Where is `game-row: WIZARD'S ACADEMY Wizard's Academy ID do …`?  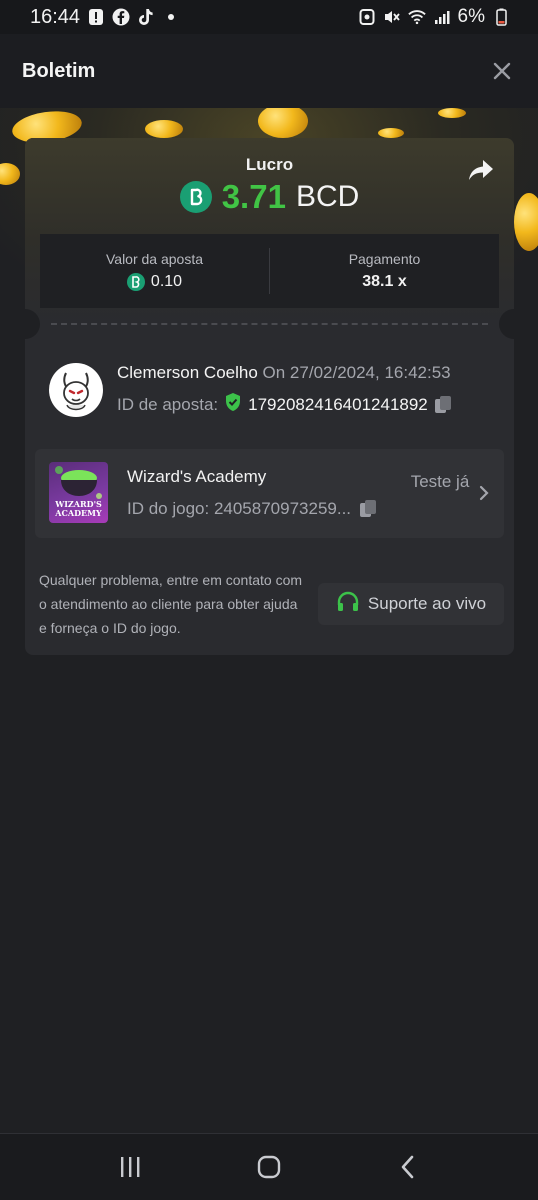
game-row: WIZARD'S ACADEMY Wizard's Academy ID do … is located at coordinates (269, 493).